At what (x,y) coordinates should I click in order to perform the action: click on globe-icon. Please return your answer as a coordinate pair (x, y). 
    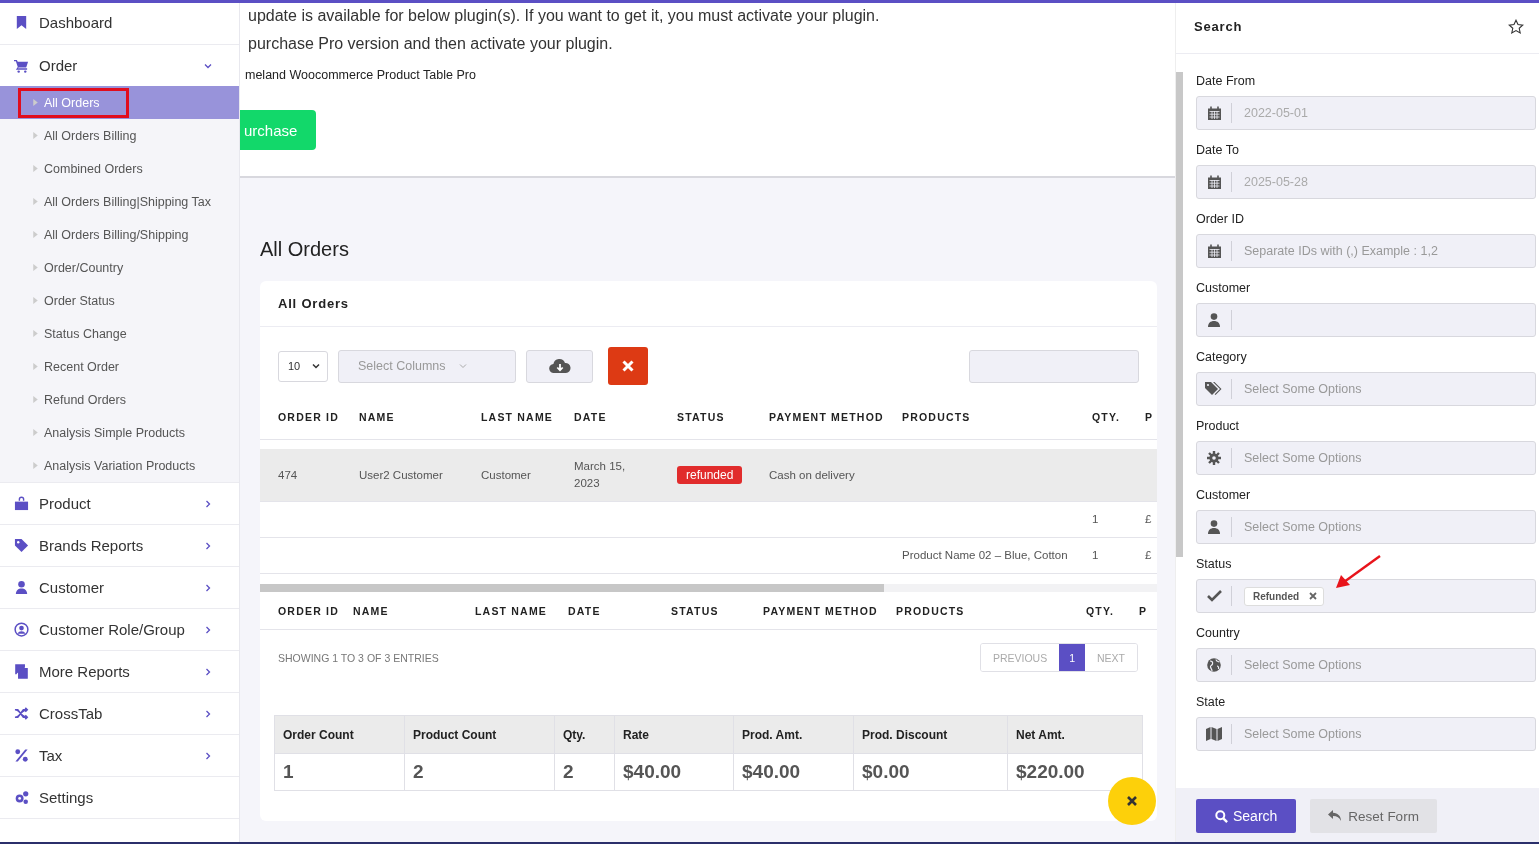
    Looking at the image, I should click on (1214, 665).